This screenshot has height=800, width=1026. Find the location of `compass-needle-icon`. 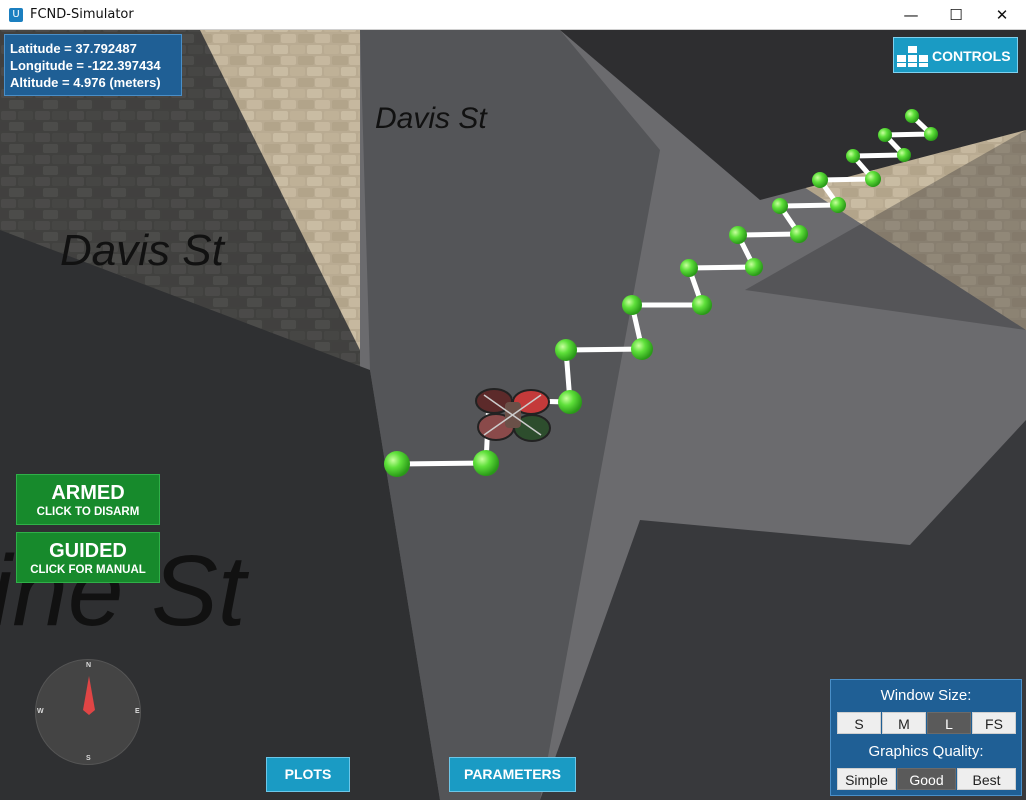

compass-needle-icon is located at coordinates (89, 695).